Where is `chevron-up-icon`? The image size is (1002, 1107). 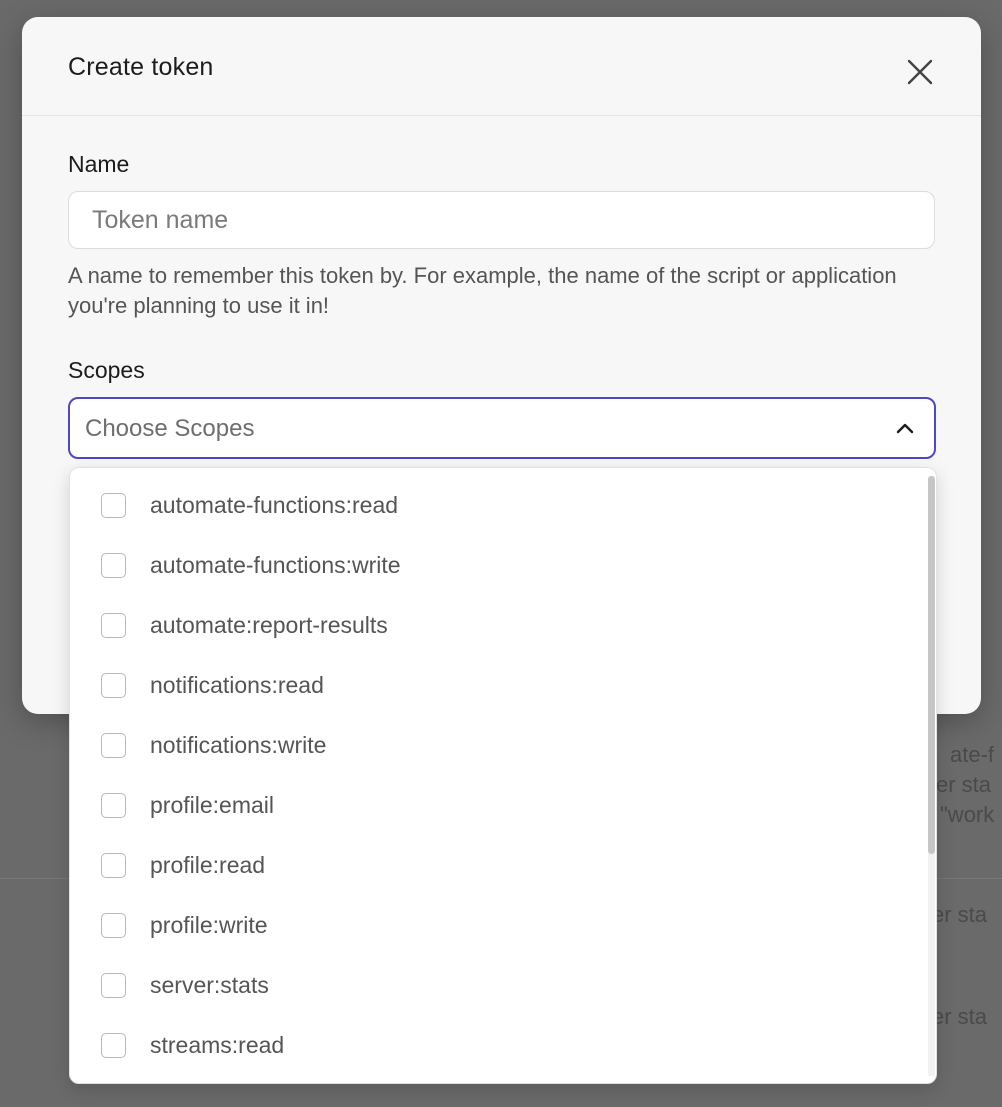
chevron-up-icon is located at coordinates (905, 428).